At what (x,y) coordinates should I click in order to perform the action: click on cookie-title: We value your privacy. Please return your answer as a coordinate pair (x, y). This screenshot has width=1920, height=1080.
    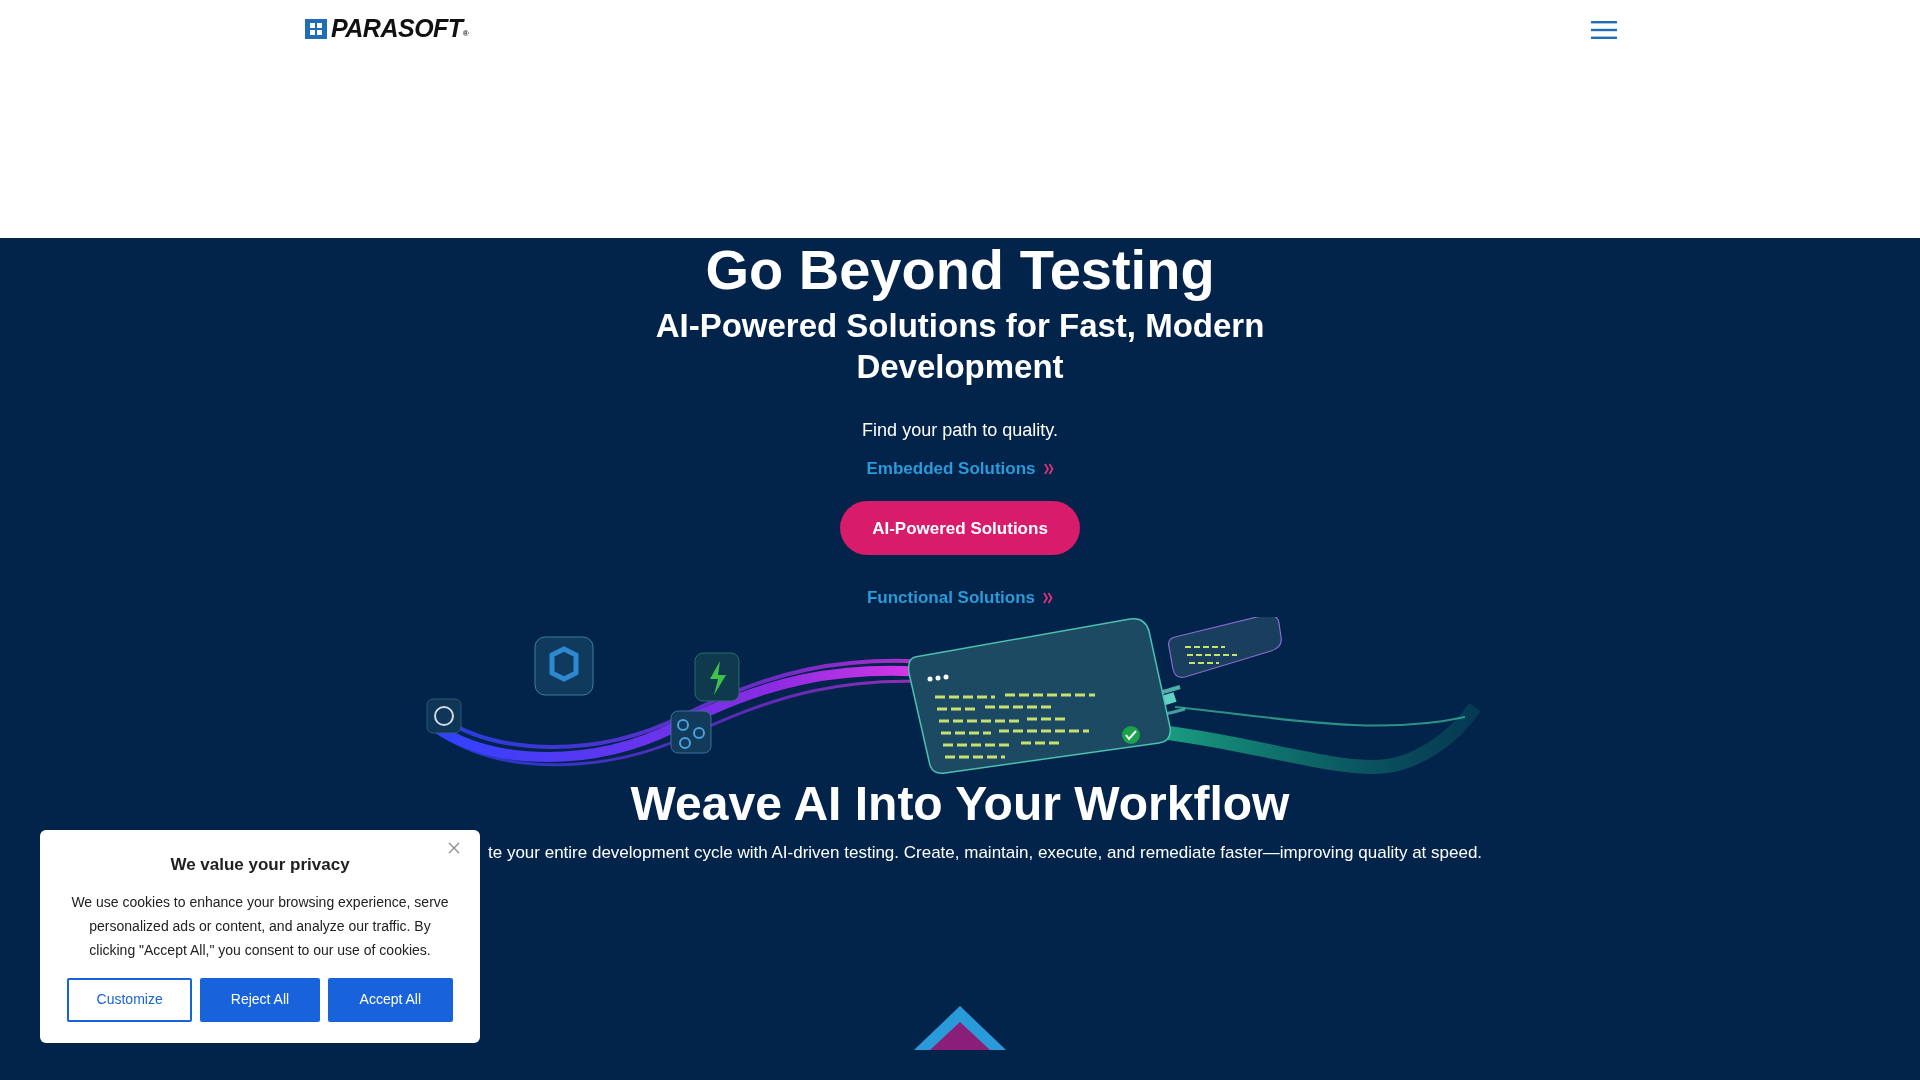
    Looking at the image, I should click on (260, 865).